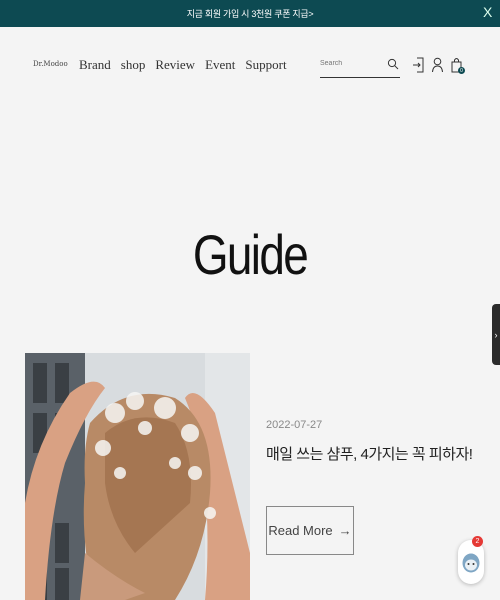 The width and height of the screenshot is (500, 600). What do you see at coordinates (360, 68) in the screenshot?
I see `search-box` at bounding box center [360, 68].